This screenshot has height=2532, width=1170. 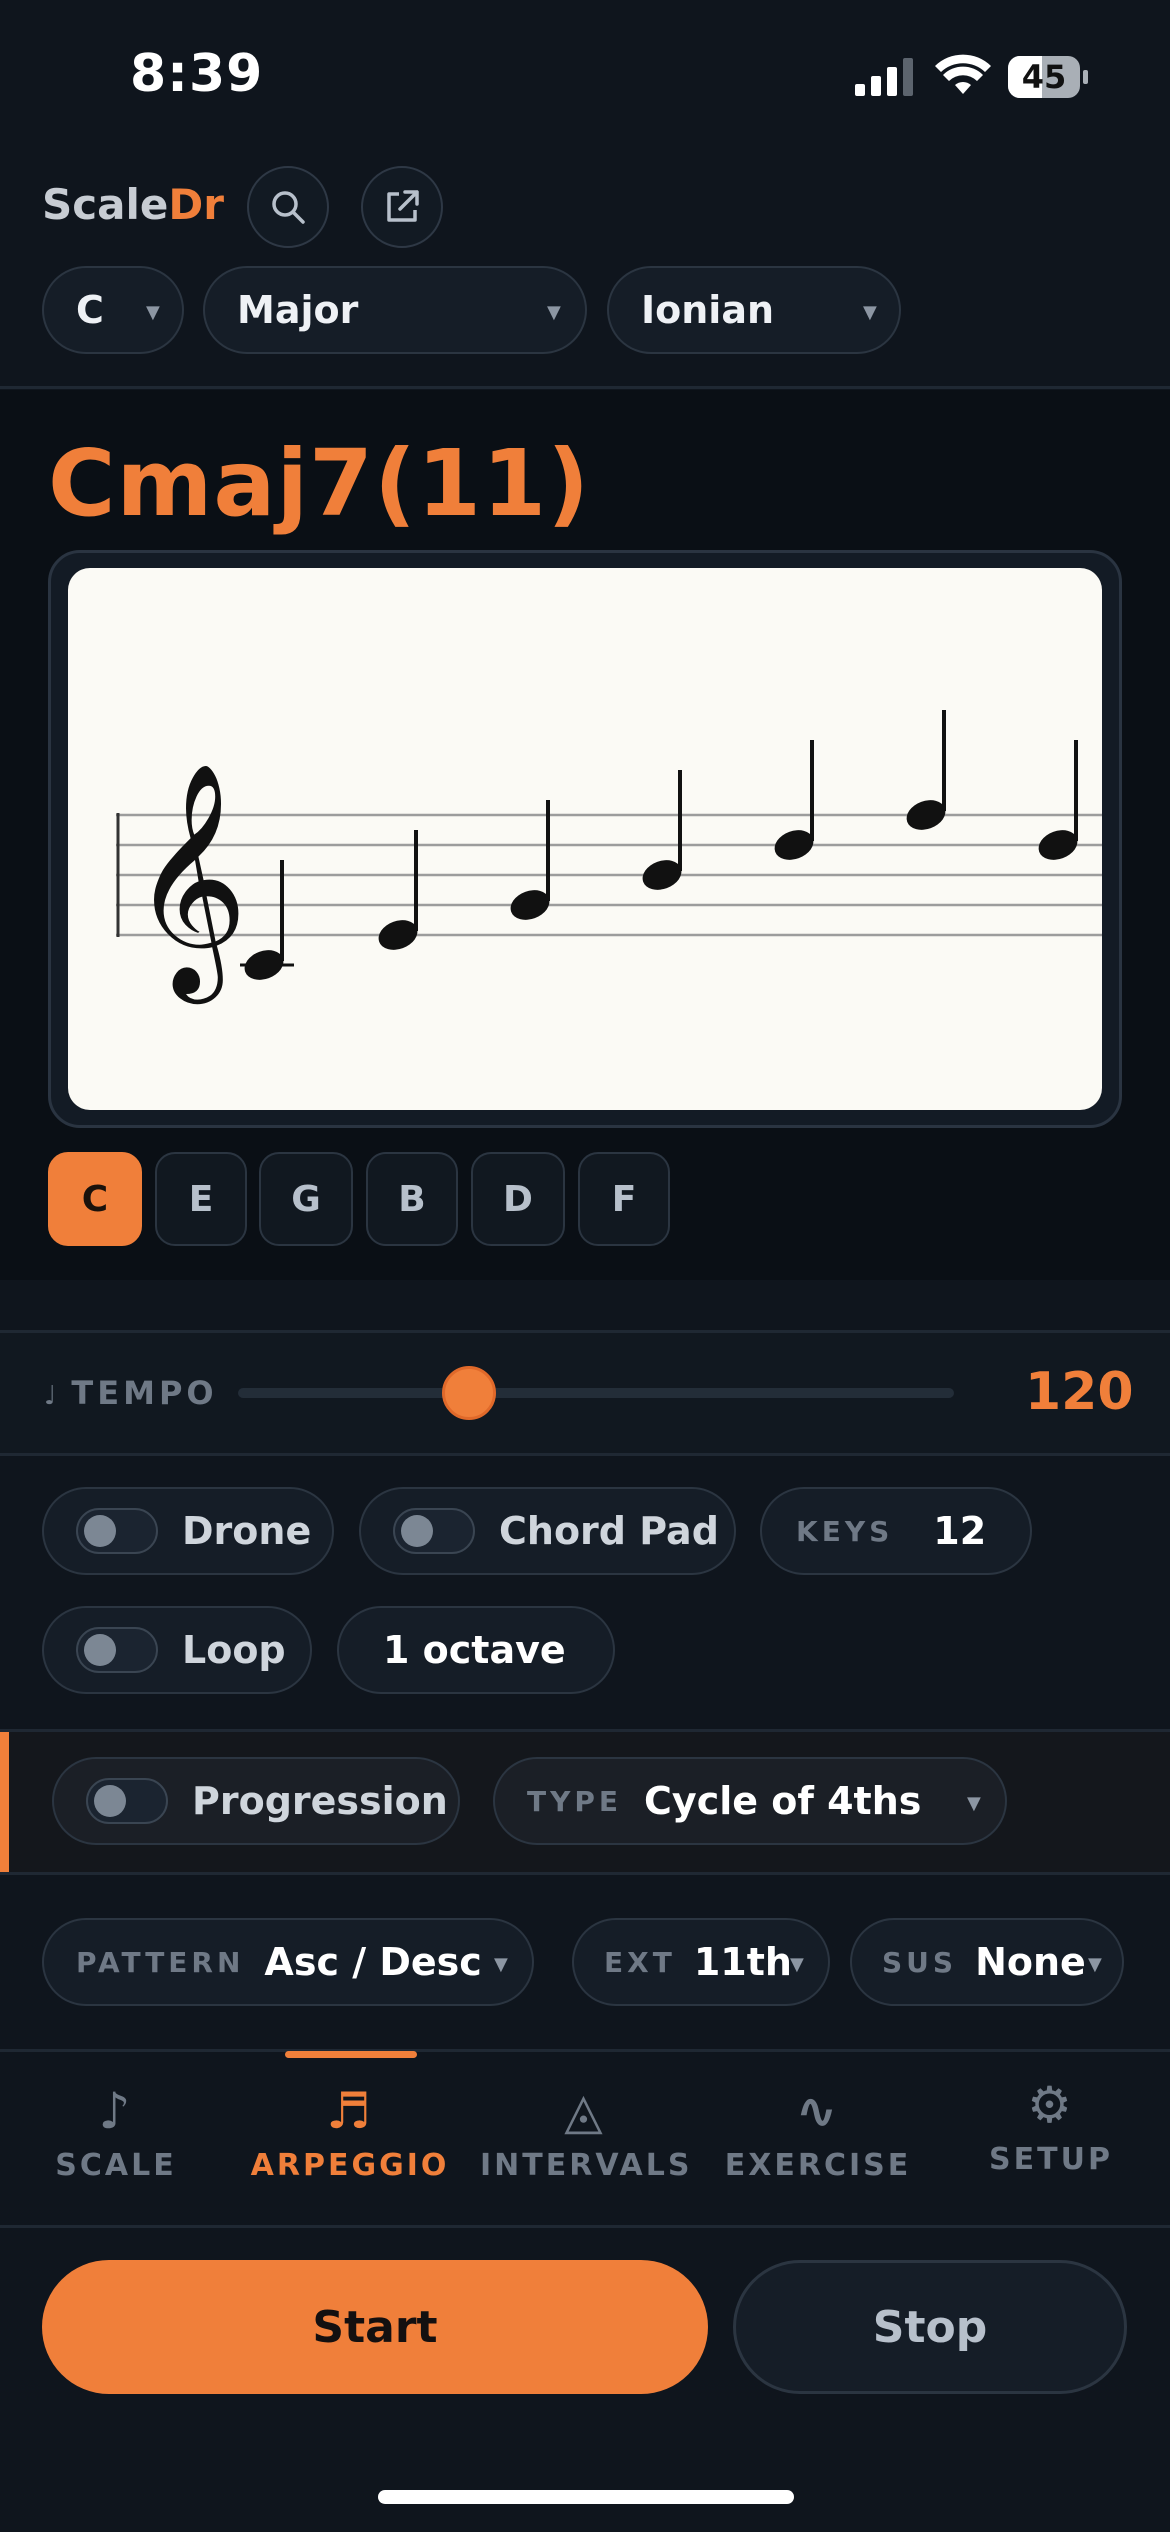 What do you see at coordinates (1051, 2105) in the screenshot?
I see `gear-icon: ⚙` at bounding box center [1051, 2105].